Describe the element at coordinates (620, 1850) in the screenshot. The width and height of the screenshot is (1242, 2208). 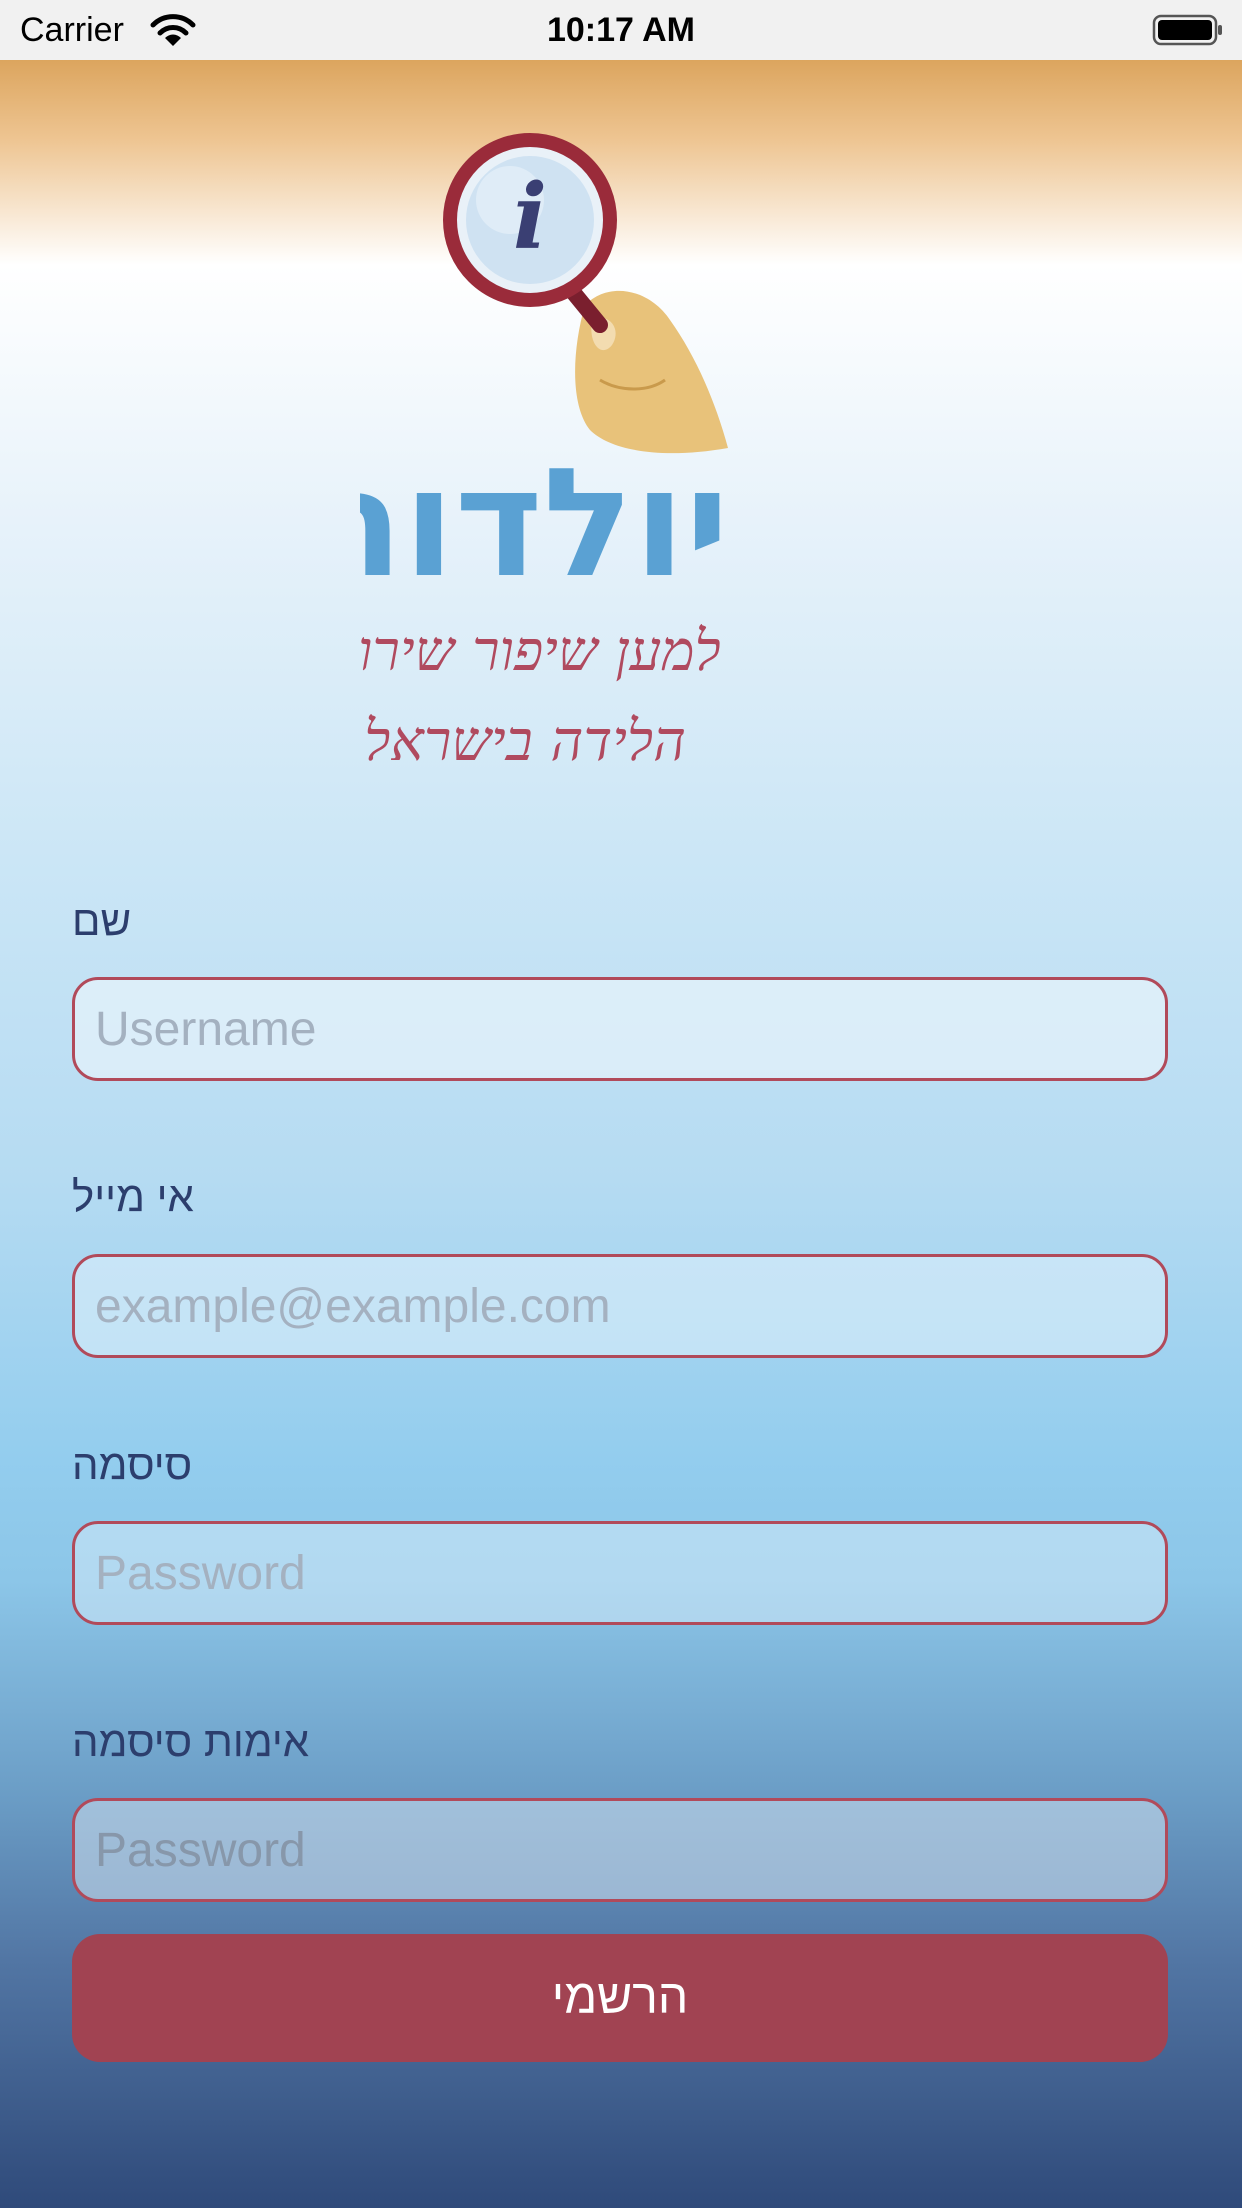
I see `confirm-password-input` at that location.